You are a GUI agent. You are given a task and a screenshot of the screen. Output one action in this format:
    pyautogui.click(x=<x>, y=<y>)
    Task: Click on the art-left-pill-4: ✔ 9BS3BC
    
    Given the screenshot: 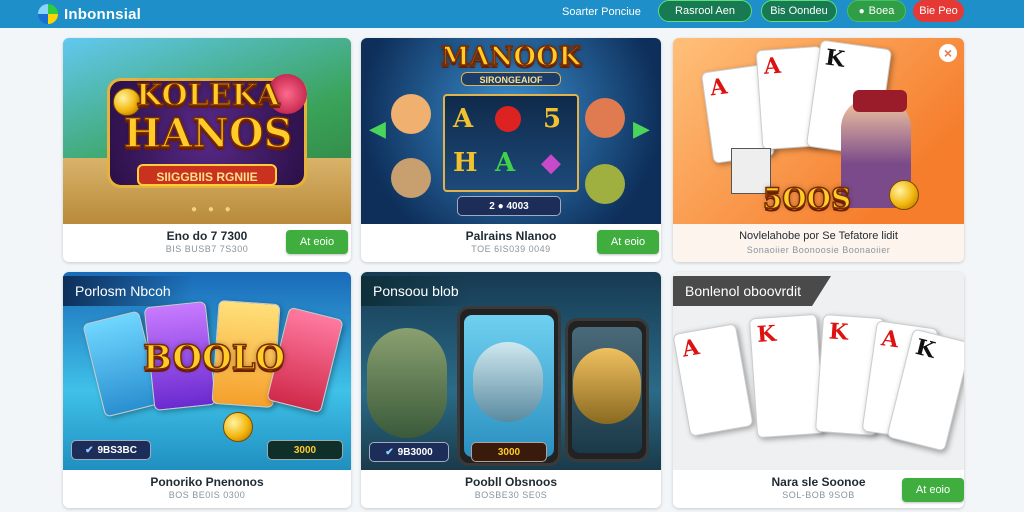 What is the action you would take?
    pyautogui.click(x=111, y=450)
    